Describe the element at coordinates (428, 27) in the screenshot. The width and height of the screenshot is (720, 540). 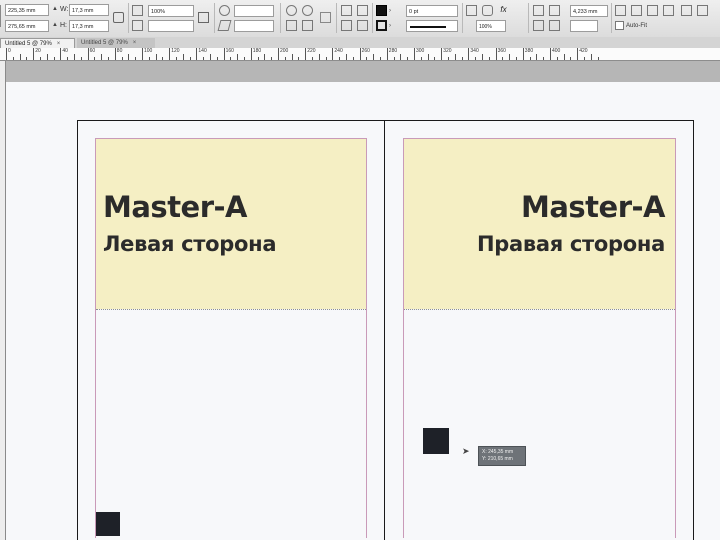
I see `stroke-line-preview` at that location.